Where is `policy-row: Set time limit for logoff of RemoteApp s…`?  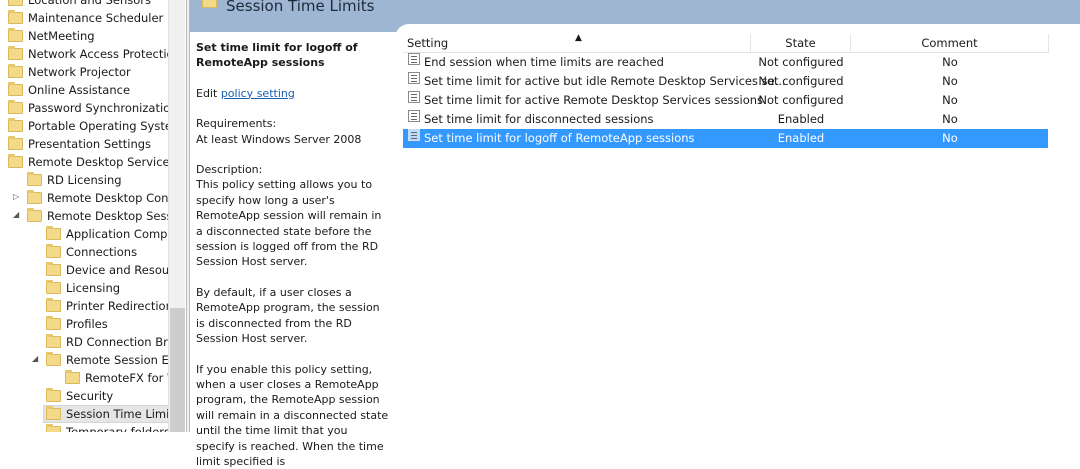 policy-row: Set time limit for logoff of RemoteApp s… is located at coordinates (725, 138).